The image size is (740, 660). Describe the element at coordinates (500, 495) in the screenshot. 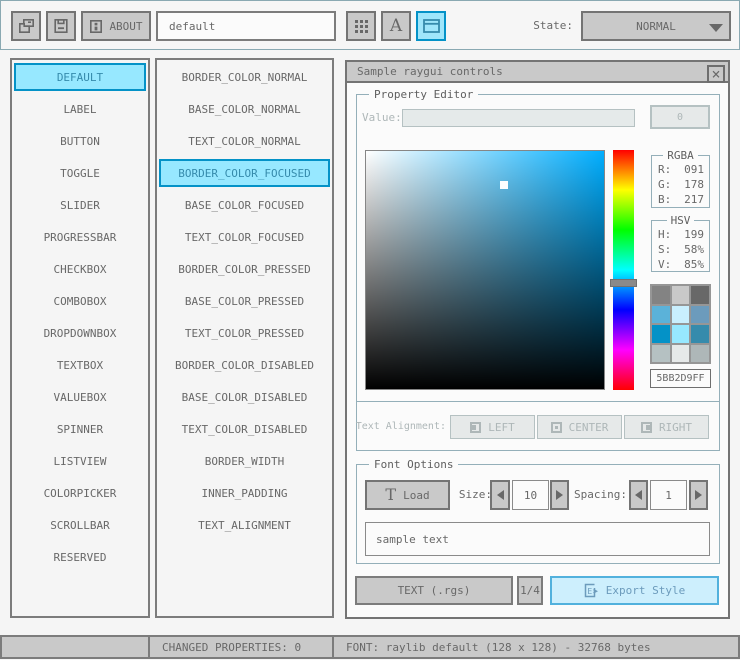

I see `size-decrement-button` at that location.